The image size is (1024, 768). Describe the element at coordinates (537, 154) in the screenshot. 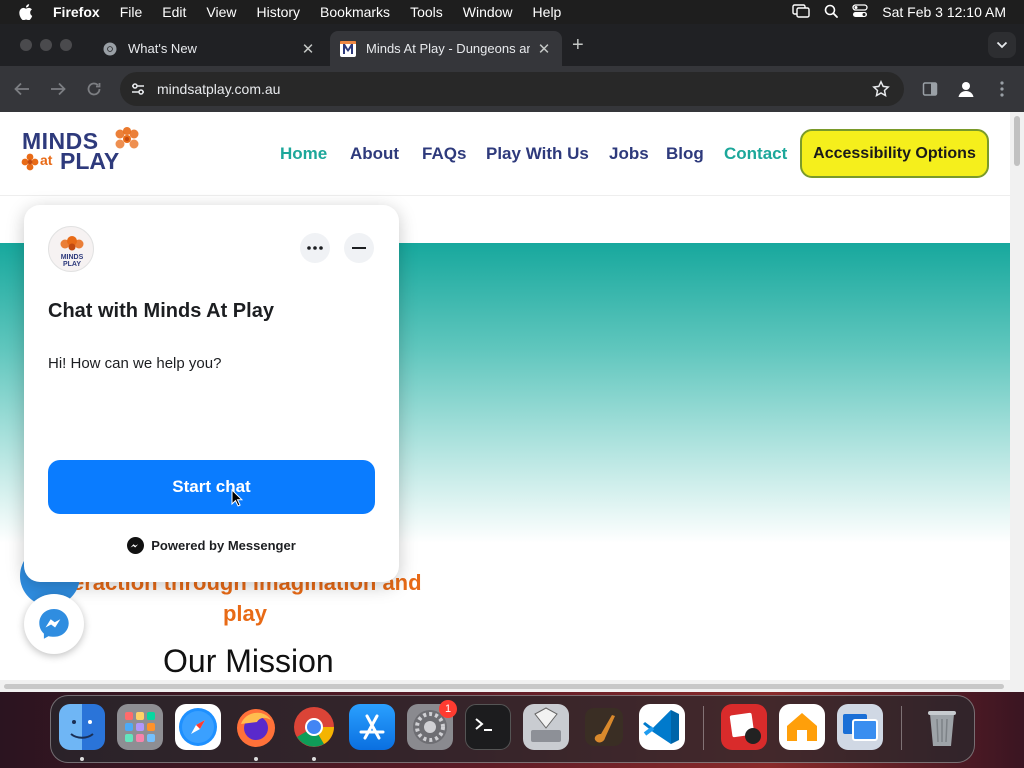

I see `nav-play-with-us: Play With Us` at that location.